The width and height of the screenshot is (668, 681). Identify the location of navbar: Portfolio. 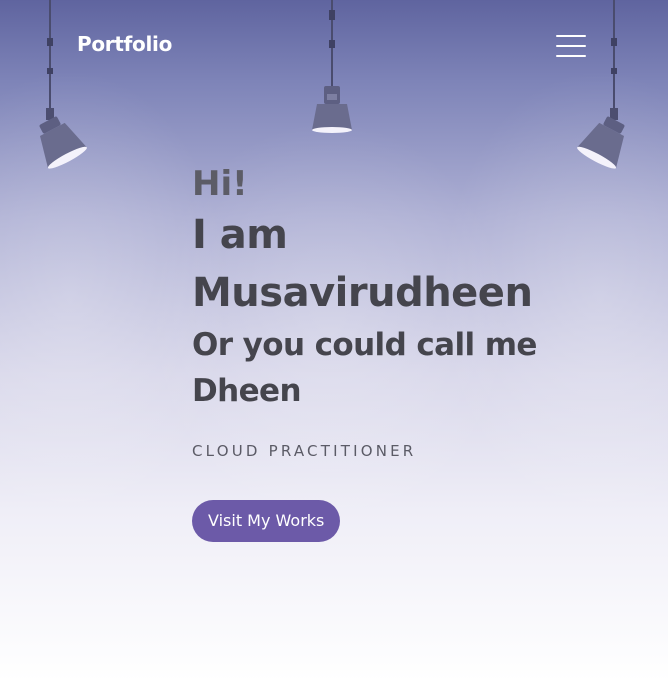
(334, 46).